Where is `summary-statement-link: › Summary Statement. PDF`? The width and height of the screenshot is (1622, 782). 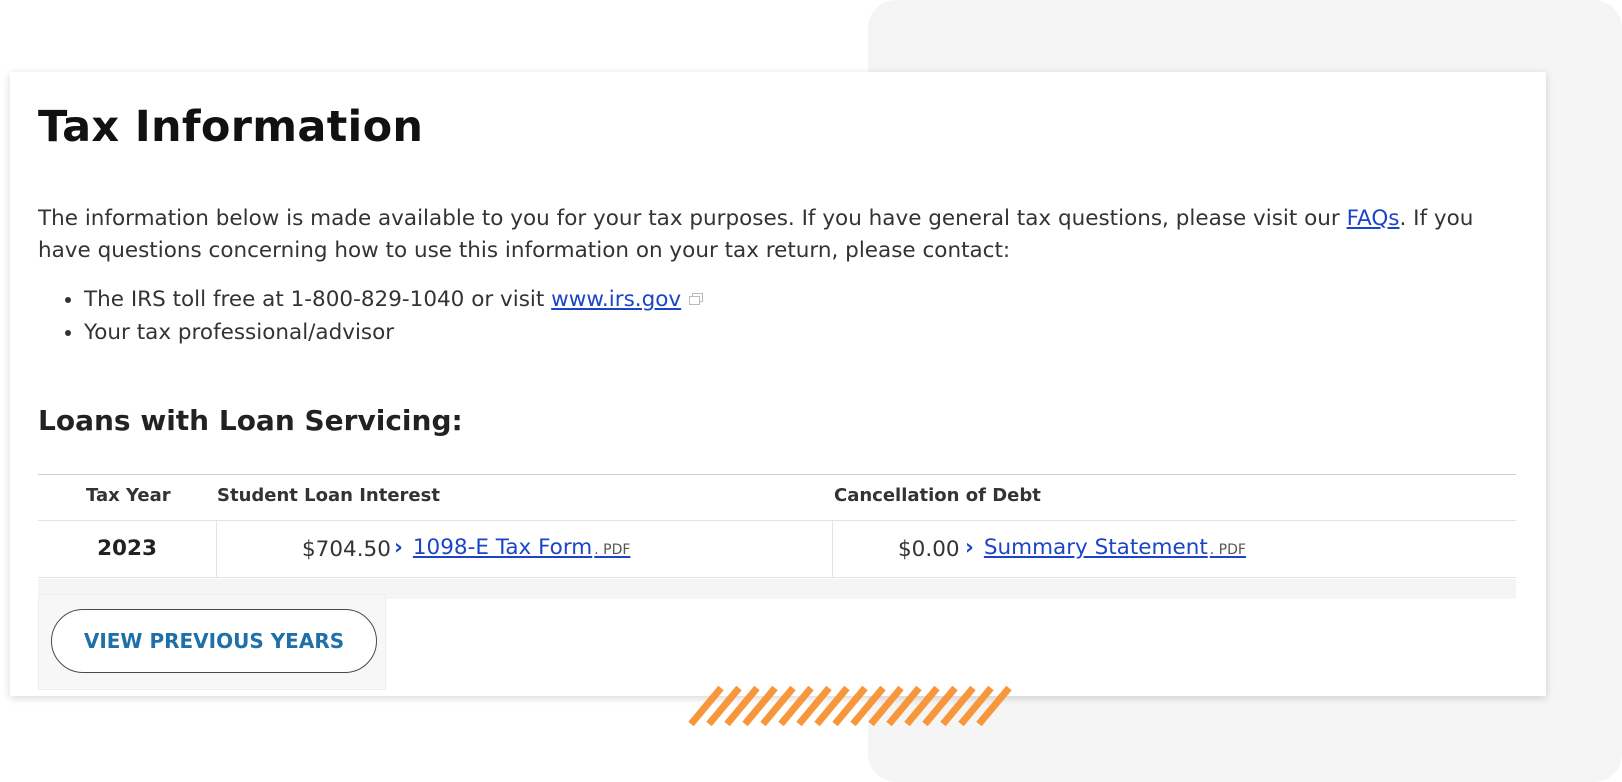
summary-statement-link: › Summary Statement. PDF is located at coordinates (1105, 547).